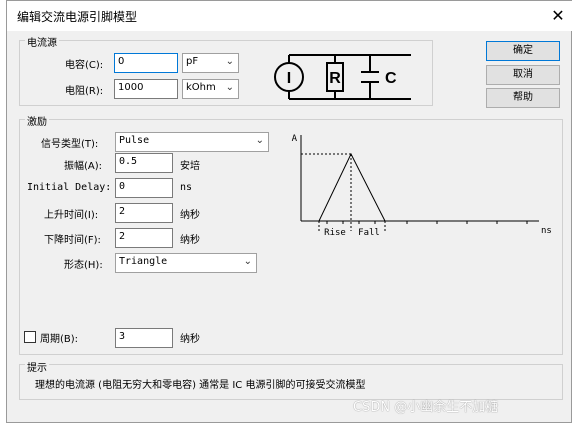 Image resolution: width=579 pixels, height=423 pixels. What do you see at coordinates (70, 144) in the screenshot?
I see `signal-type-label: 信号类型(T):` at bounding box center [70, 144].